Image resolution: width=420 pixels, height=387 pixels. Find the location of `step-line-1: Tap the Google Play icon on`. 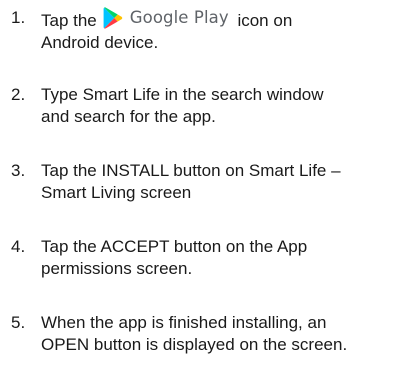

step-line-1: Tap the Google Play icon on is located at coordinates (226, 19).